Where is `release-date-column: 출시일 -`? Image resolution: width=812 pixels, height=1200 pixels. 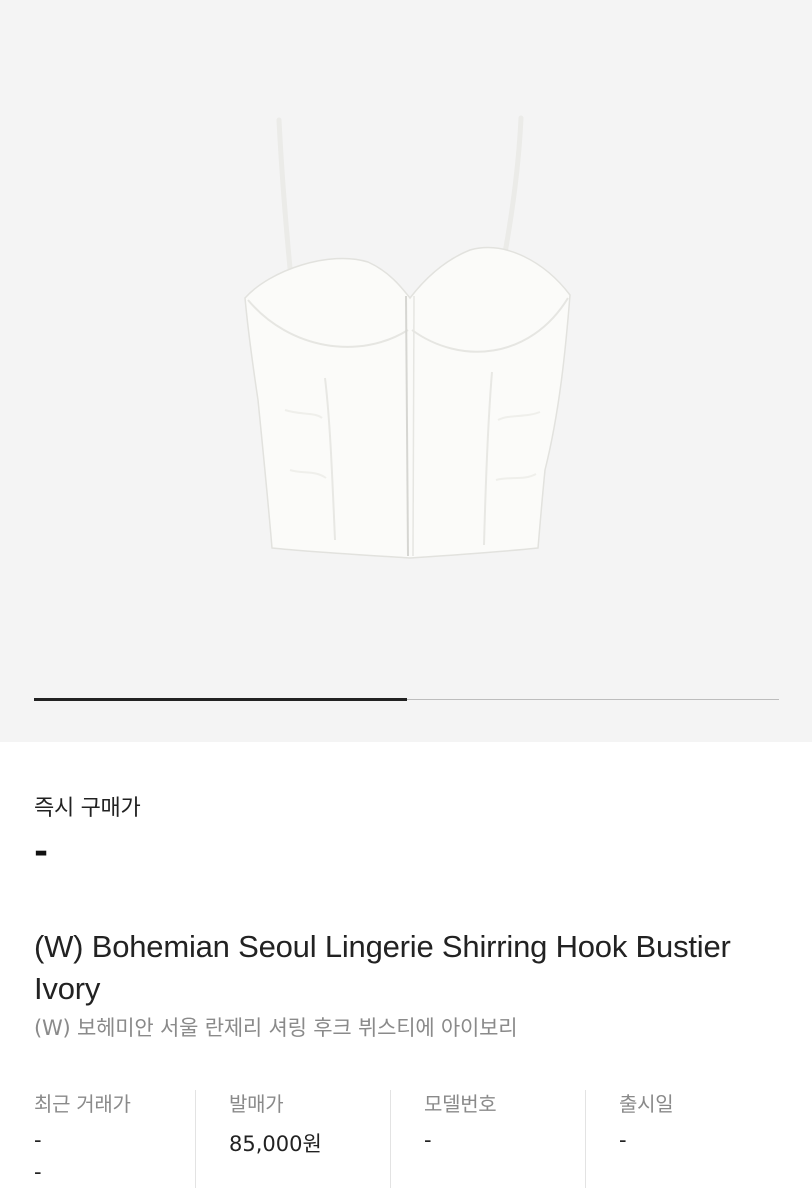
release-date-column: 출시일 - is located at coordinates (682, 1144).